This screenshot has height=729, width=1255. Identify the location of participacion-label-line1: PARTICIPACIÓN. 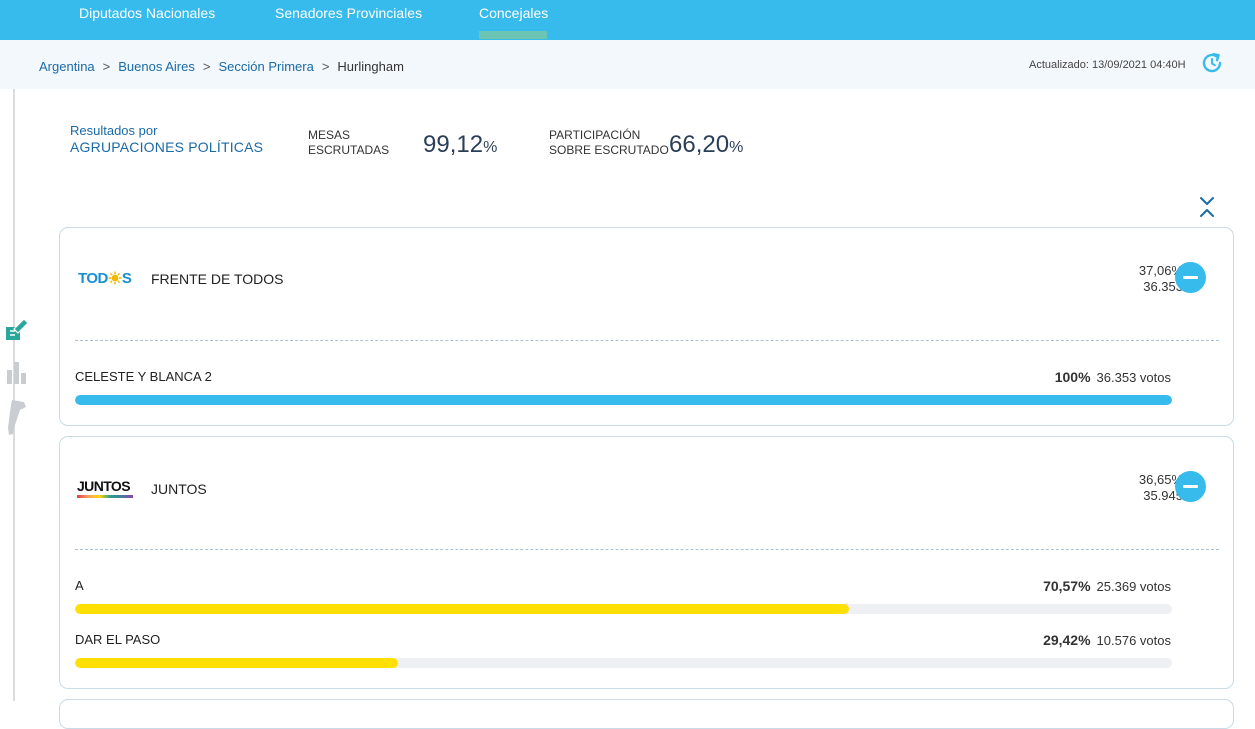
(595, 135).